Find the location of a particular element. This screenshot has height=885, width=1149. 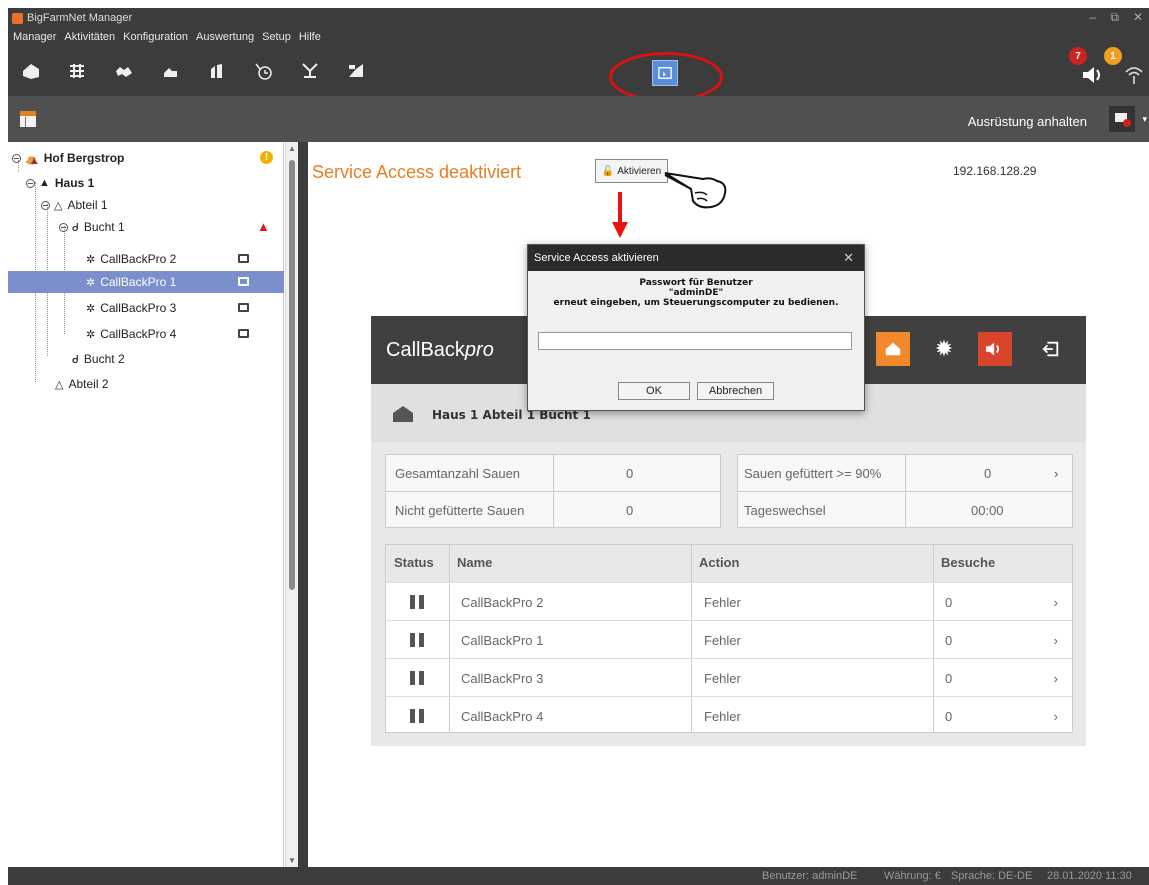

tree-node-abteil-2: △ Abteil 2 is located at coordinates (146, 384).